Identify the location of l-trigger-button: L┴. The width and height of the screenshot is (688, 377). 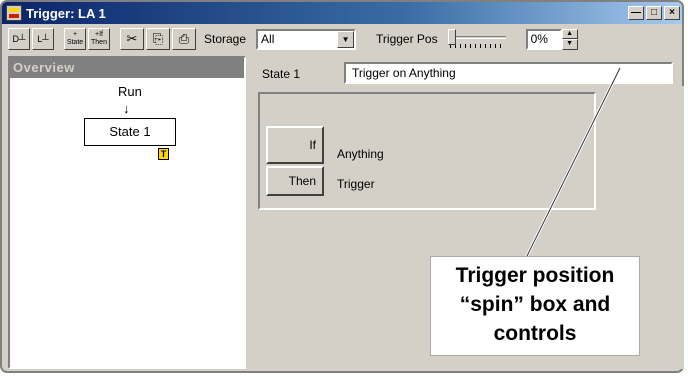
(43, 39).